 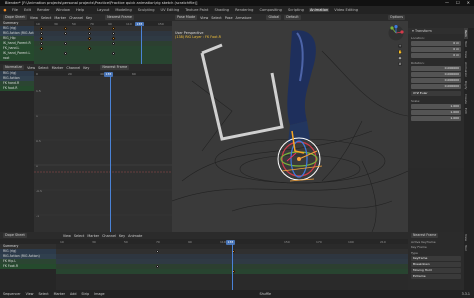 What do you see at coordinates (43, 294) in the screenshot?
I see `status-select: Select` at bounding box center [43, 294].